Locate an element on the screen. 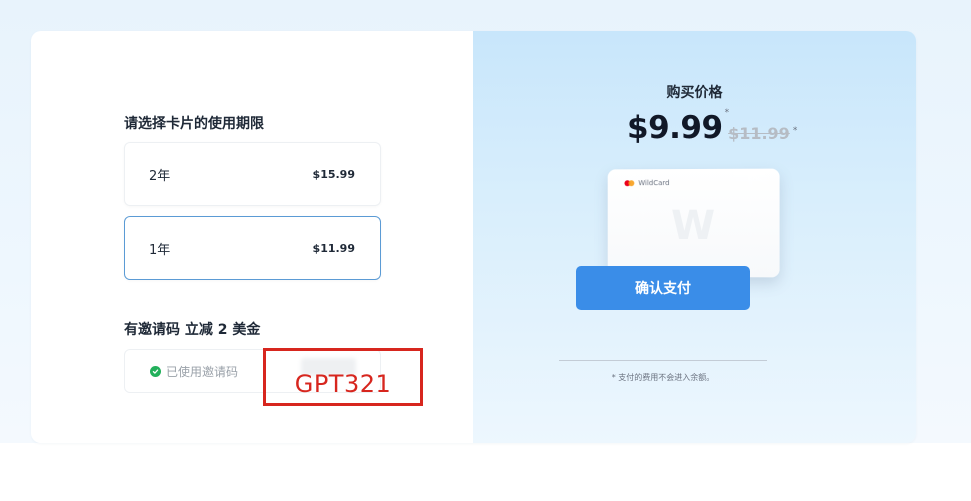 The image size is (971, 501). plan-option-2-year: 2年 $15.99 is located at coordinates (252, 174).